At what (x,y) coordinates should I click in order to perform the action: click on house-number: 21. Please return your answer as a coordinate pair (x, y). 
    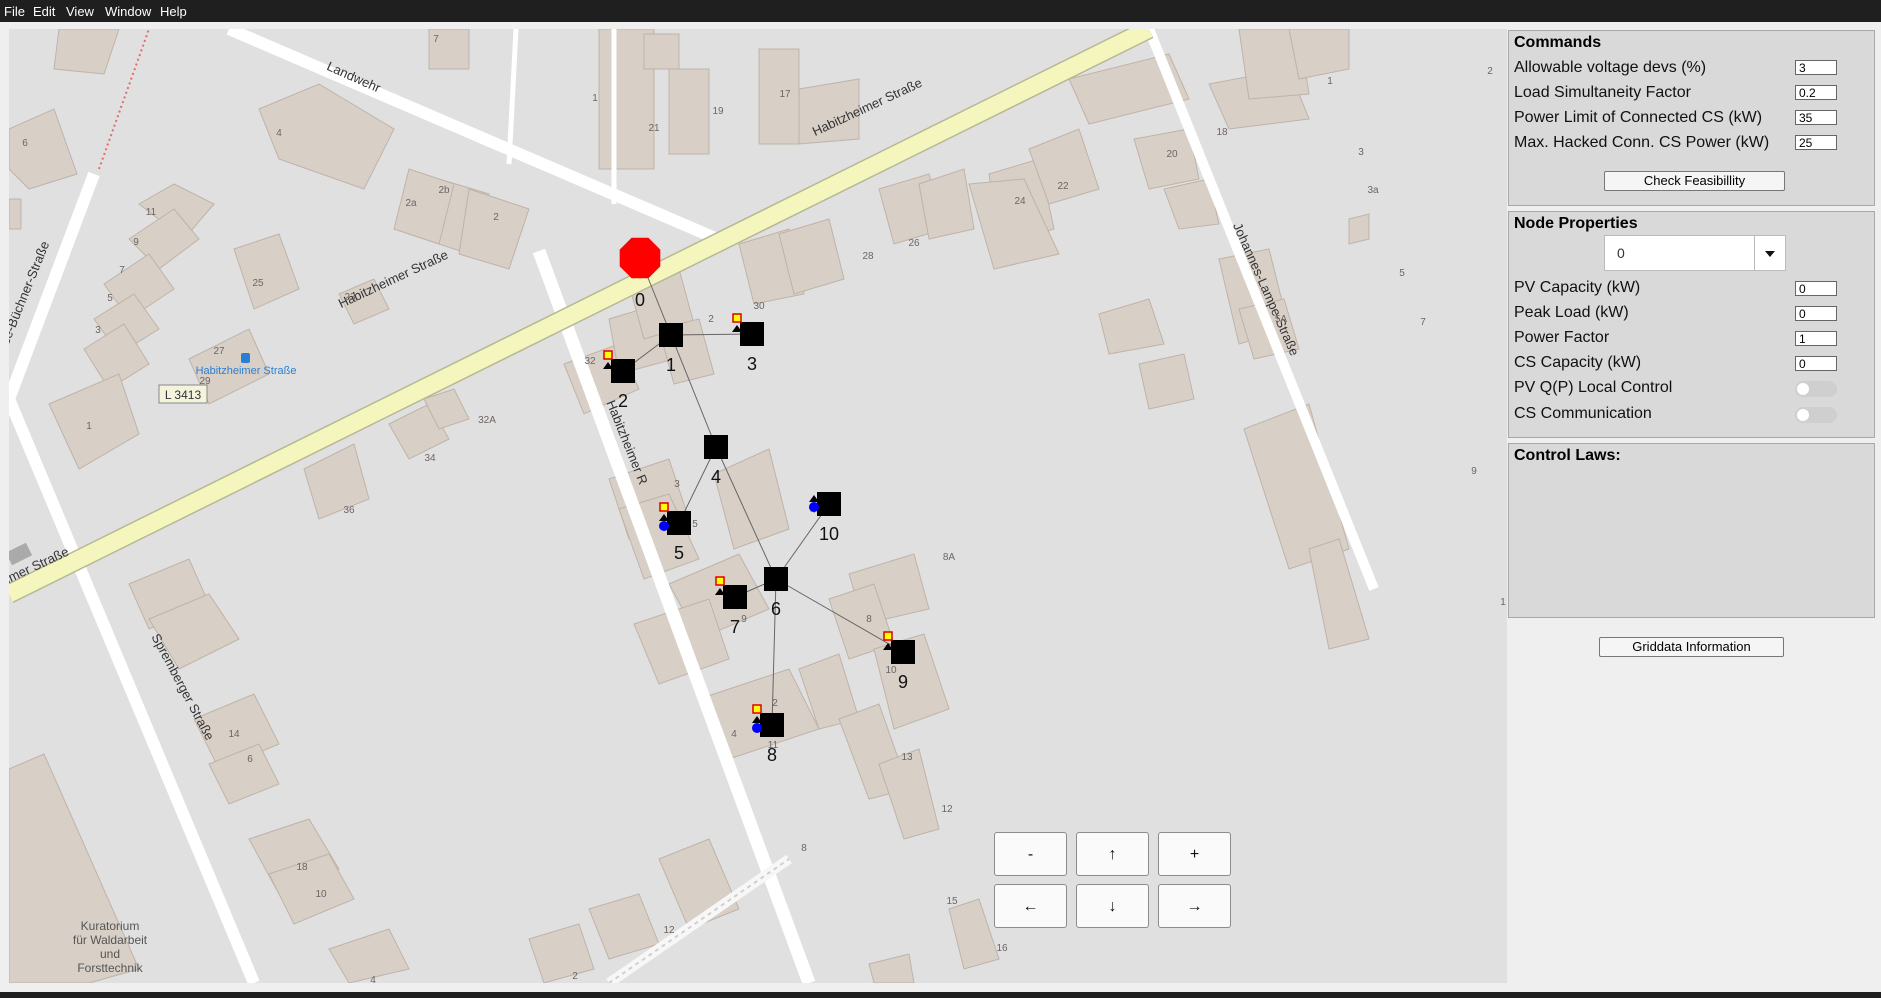
    Looking at the image, I should click on (654, 128).